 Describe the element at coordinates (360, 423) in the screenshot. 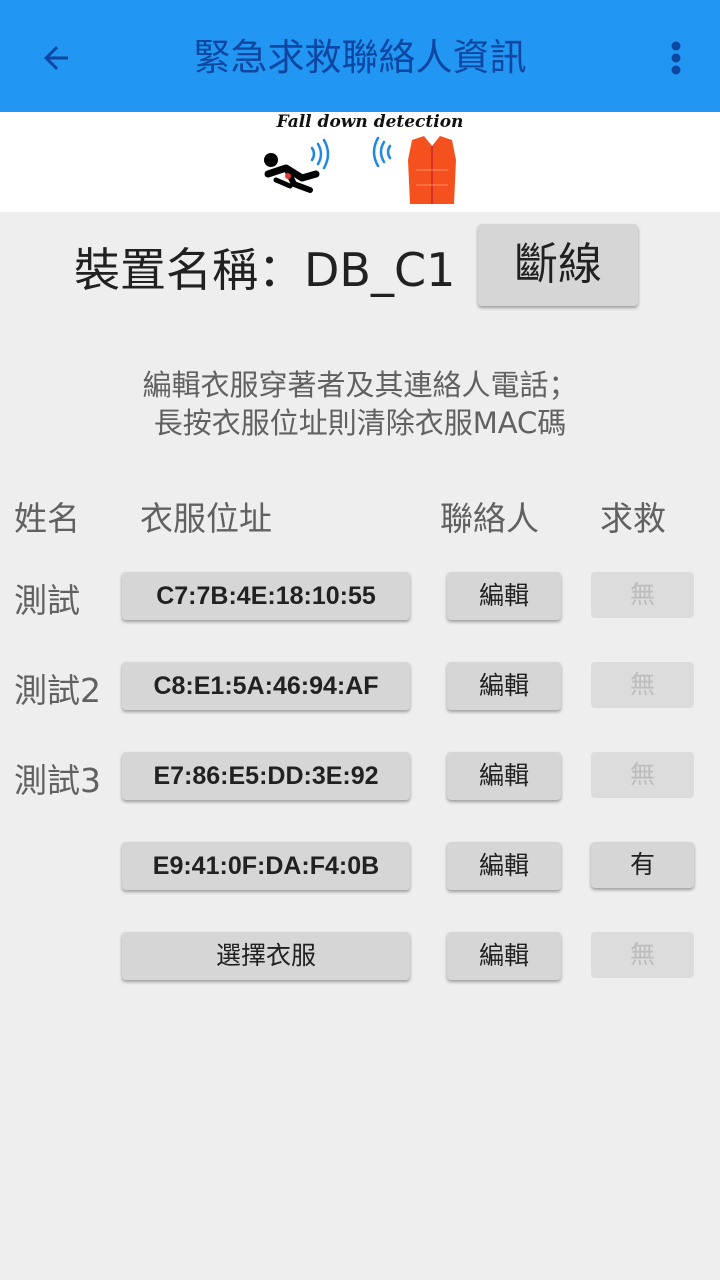

I see `instructions-line-2: 長按衣服位址則清除衣服MAC碼` at that location.